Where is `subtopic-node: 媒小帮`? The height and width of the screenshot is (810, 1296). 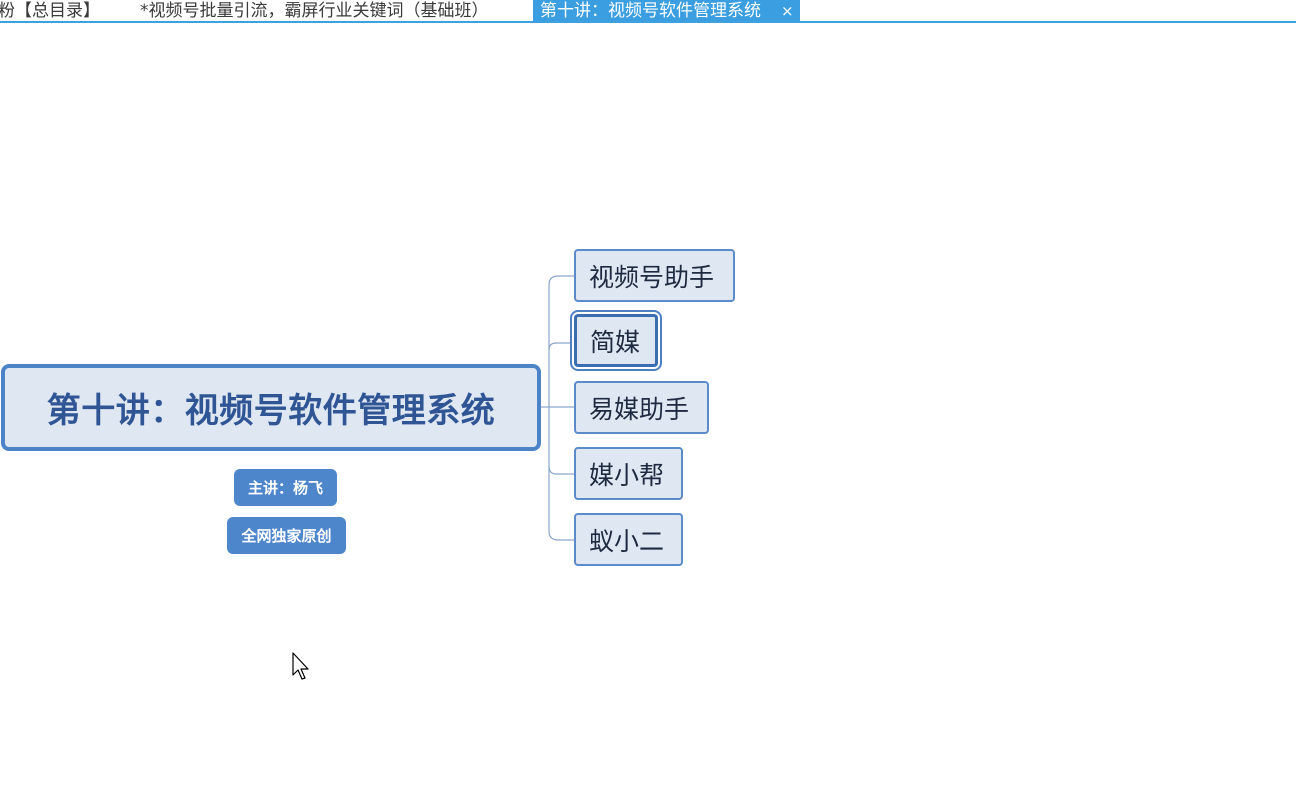 subtopic-node: 媒小帮 is located at coordinates (628, 473).